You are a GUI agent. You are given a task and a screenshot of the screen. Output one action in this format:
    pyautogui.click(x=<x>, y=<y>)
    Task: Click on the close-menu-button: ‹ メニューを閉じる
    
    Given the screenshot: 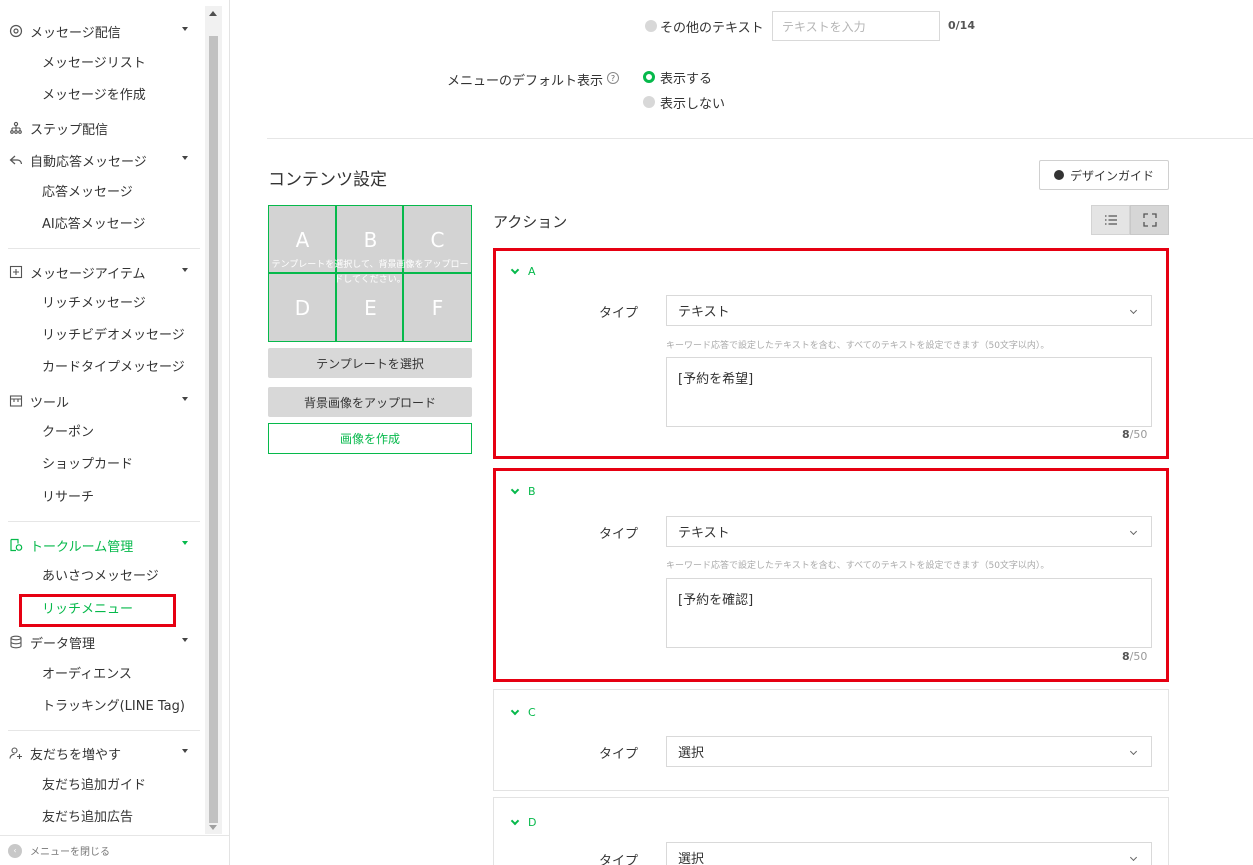 What is the action you would take?
    pyautogui.click(x=114, y=850)
    